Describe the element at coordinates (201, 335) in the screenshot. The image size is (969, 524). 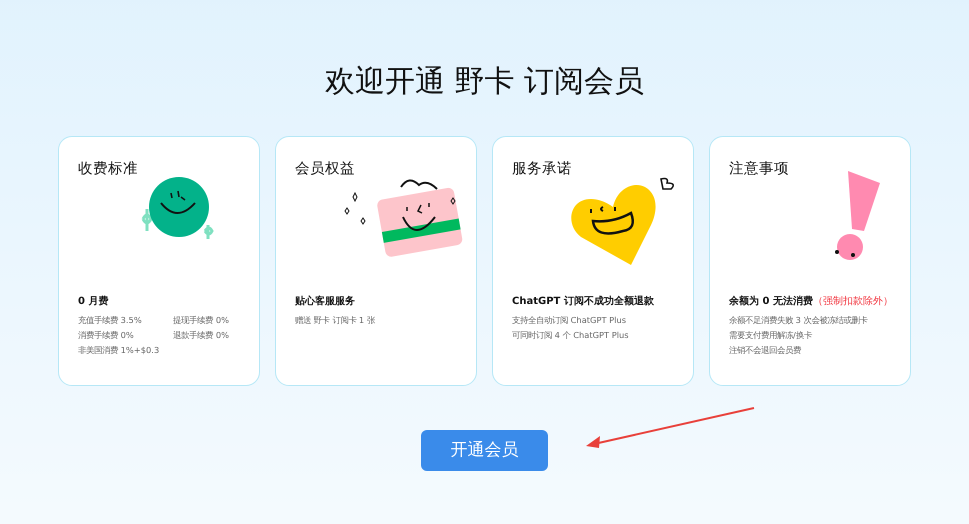
I see `detail-text: 退款手续费 0%` at that location.